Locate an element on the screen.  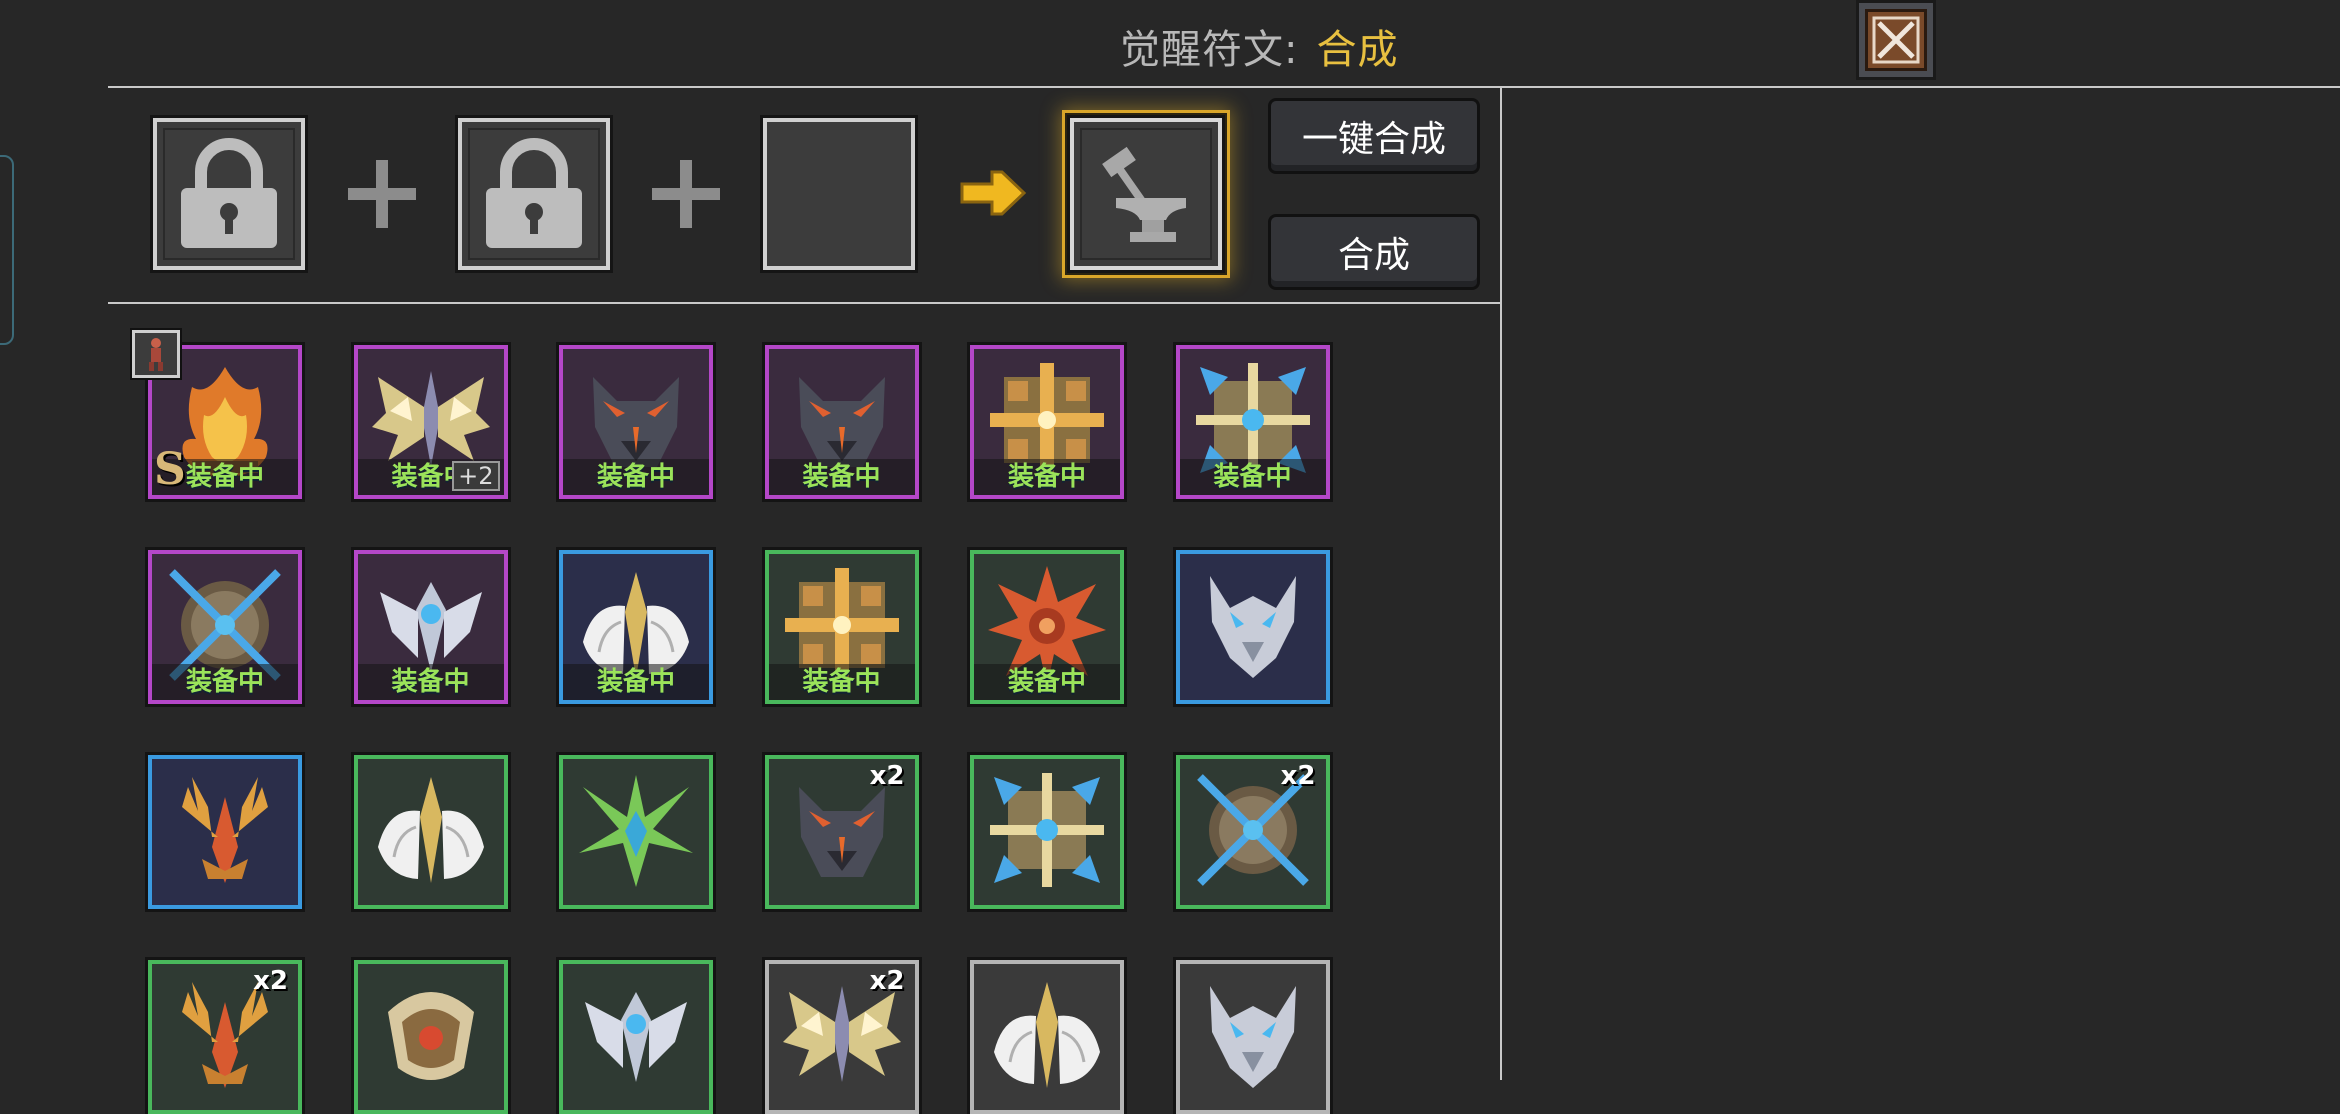
divider-top is located at coordinates (1224, 87).